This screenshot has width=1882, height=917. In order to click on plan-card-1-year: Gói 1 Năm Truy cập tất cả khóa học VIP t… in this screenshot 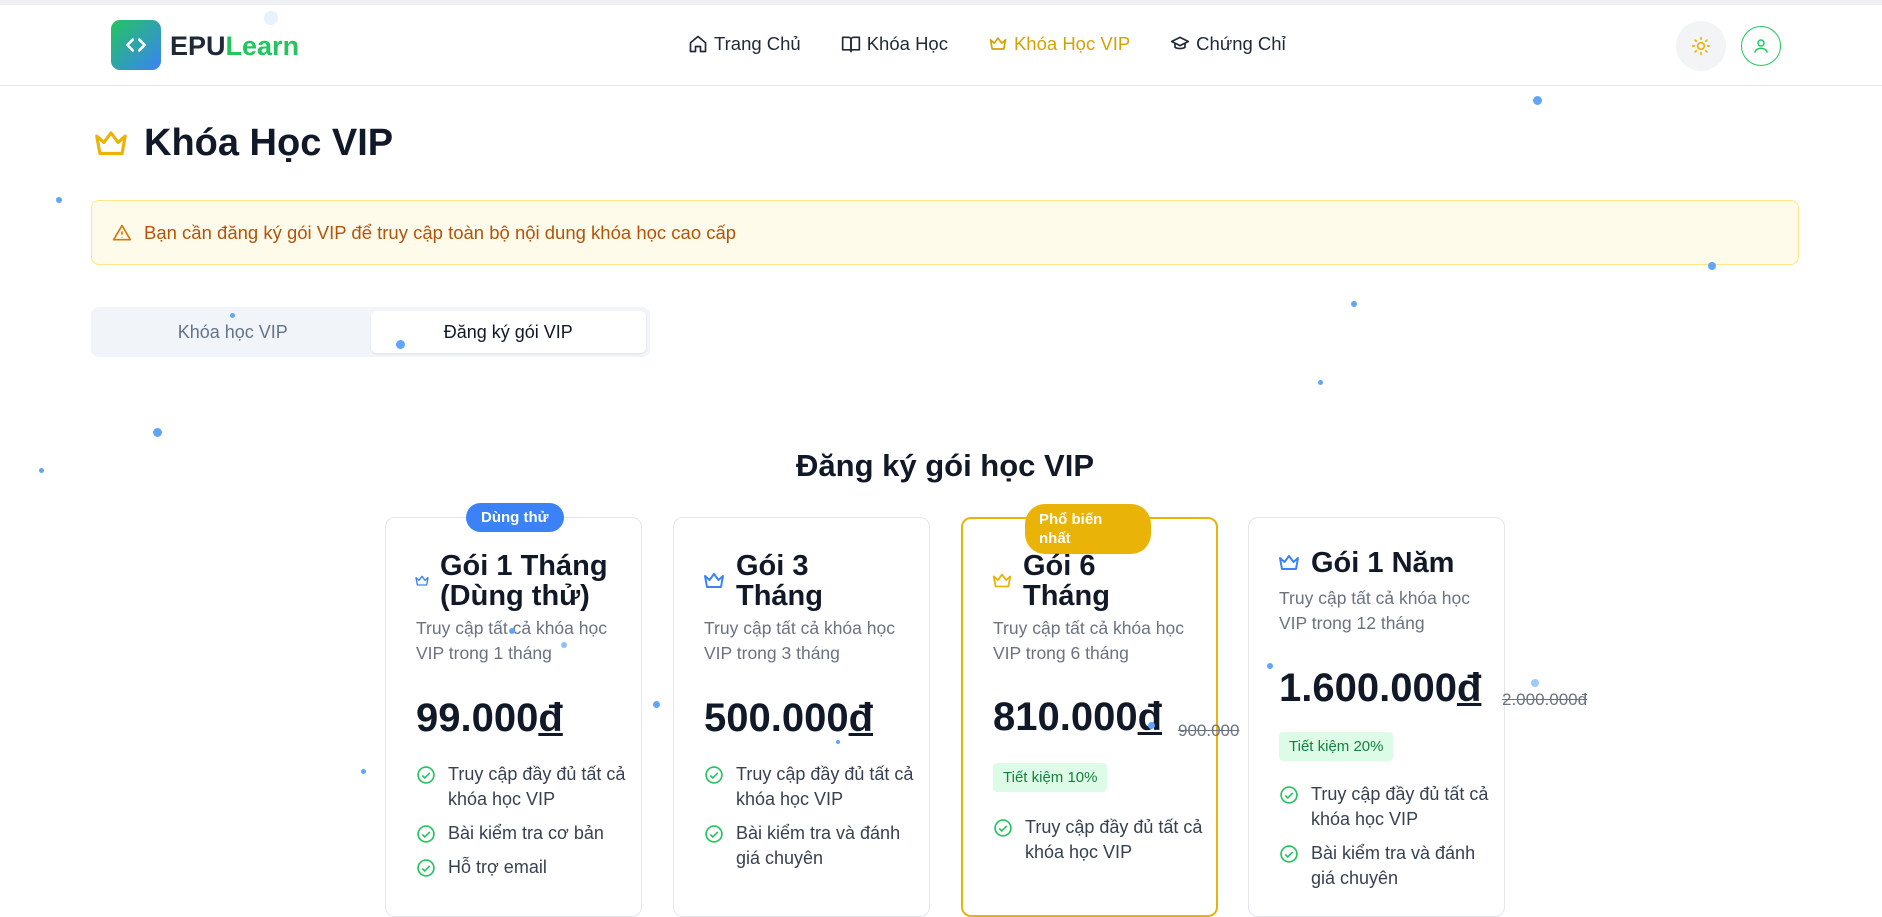, I will do `click(1417, 717)`.